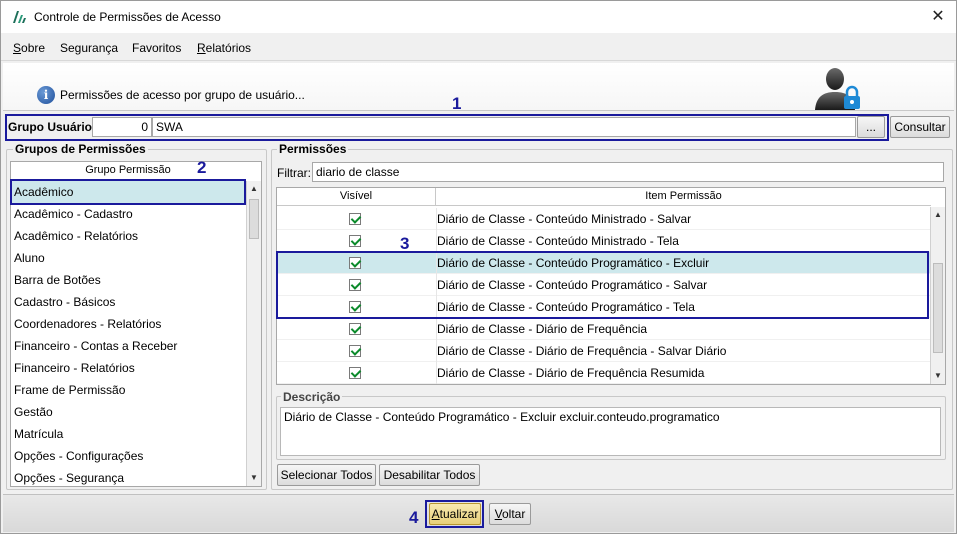 This screenshot has height=534, width=957. I want to click on column-header-visible: Visível, so click(356, 197).